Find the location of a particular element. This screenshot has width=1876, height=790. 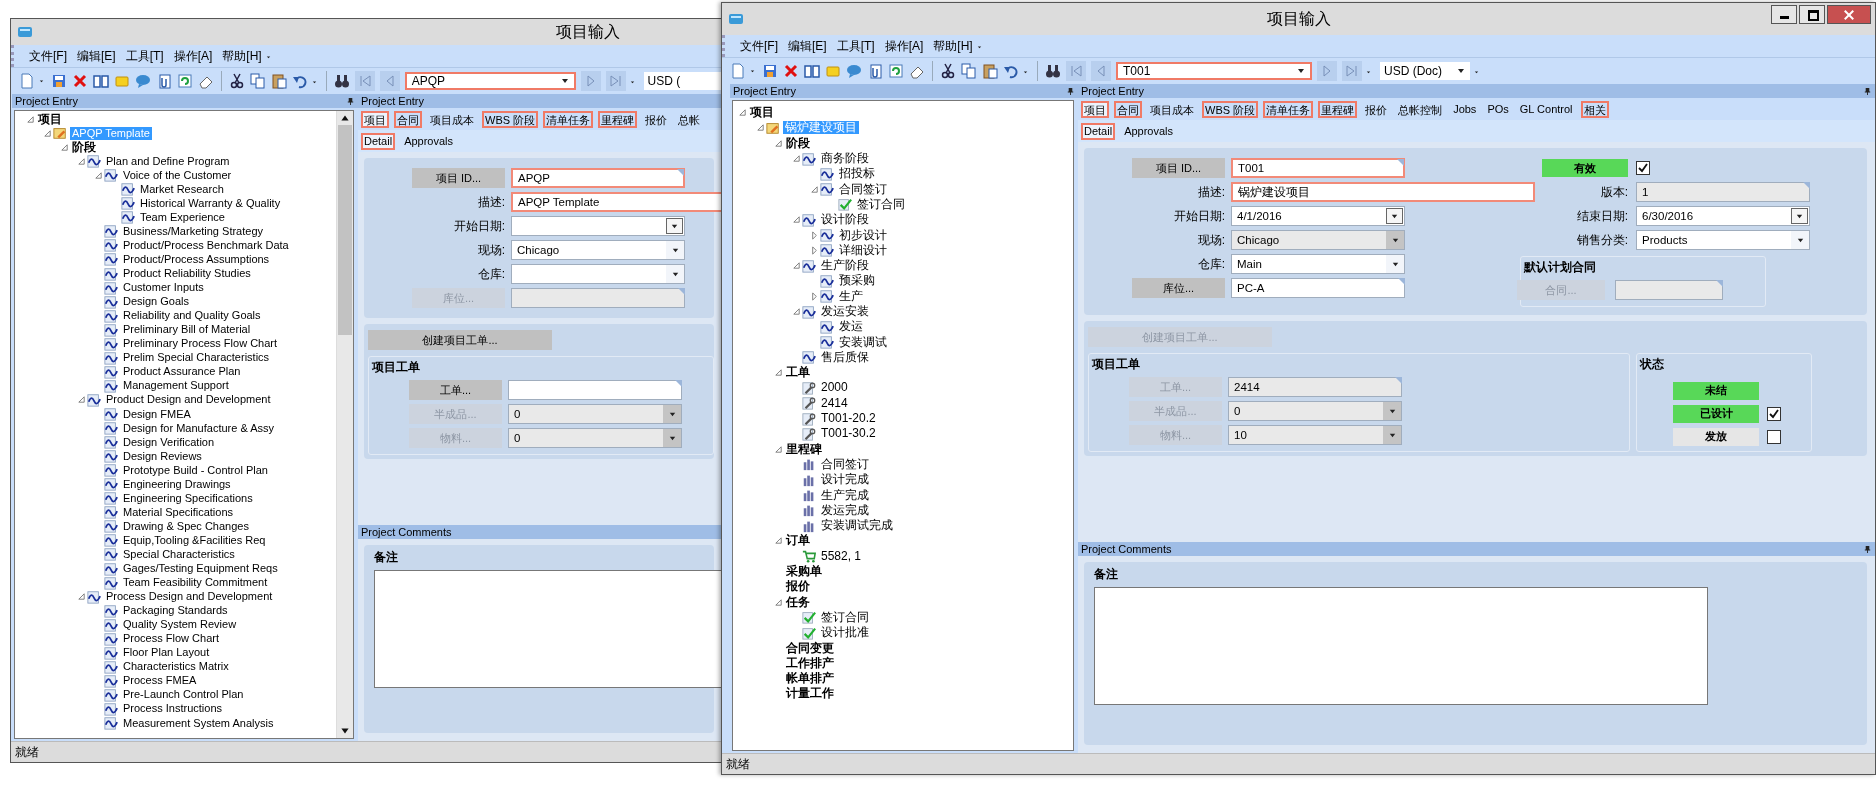

tree-item: 工作排产 is located at coordinates (810, 663).